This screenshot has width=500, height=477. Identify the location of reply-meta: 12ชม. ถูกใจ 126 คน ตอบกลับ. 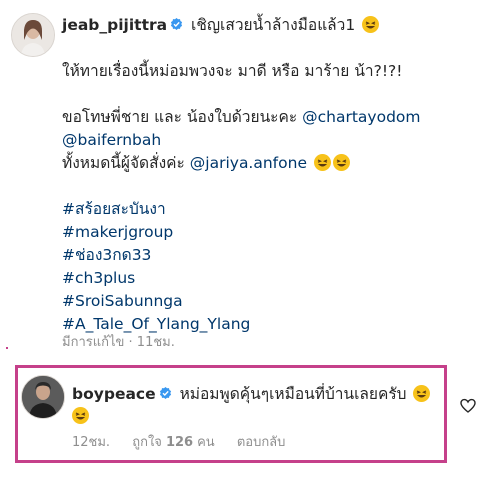
(187, 441).